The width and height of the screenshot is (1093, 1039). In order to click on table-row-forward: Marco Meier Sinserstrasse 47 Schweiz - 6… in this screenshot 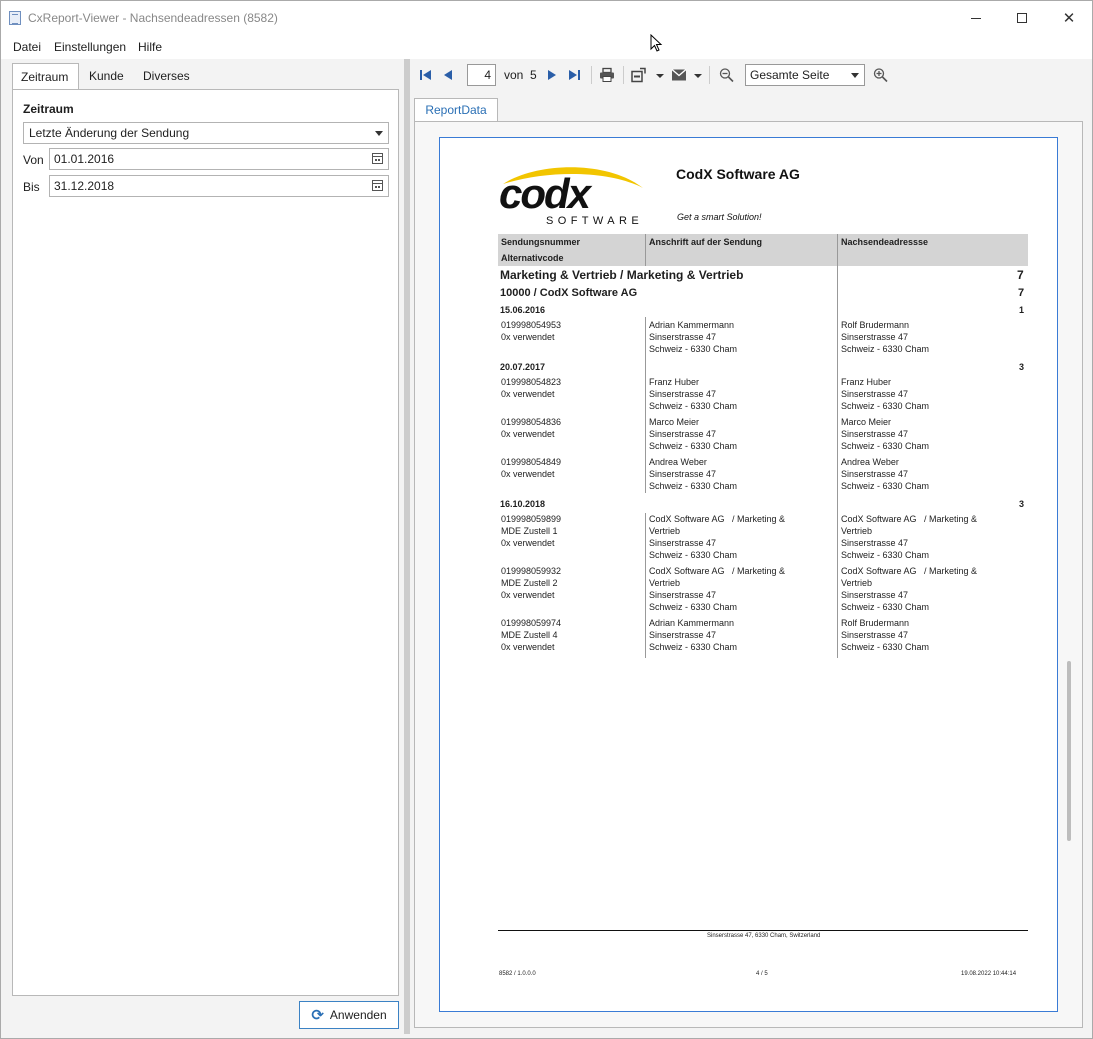, I will do `click(885, 434)`.